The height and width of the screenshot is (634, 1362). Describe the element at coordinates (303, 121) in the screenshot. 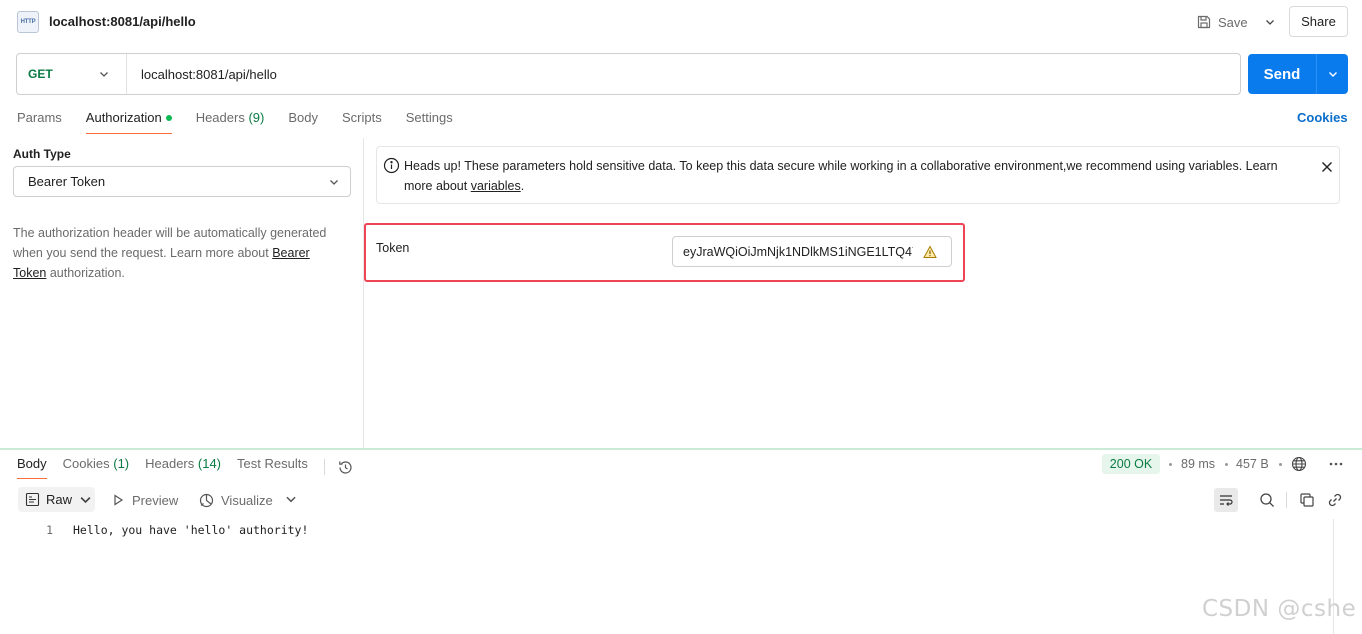

I see `tab-body: Body` at that location.